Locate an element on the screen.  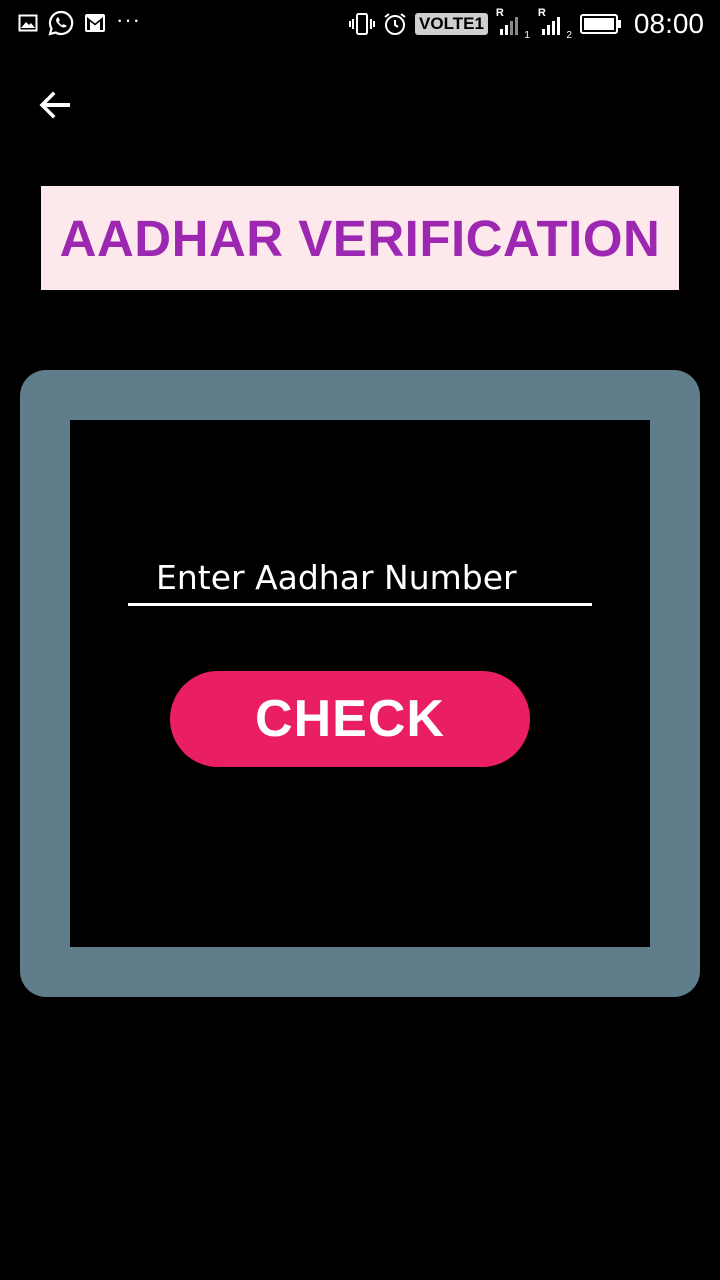
check-button: CHECK is located at coordinates (350, 719).